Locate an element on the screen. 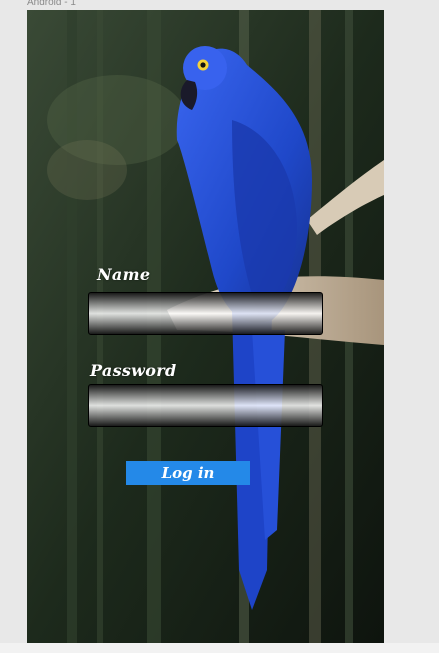 The image size is (439, 653). name-input is located at coordinates (205, 313).